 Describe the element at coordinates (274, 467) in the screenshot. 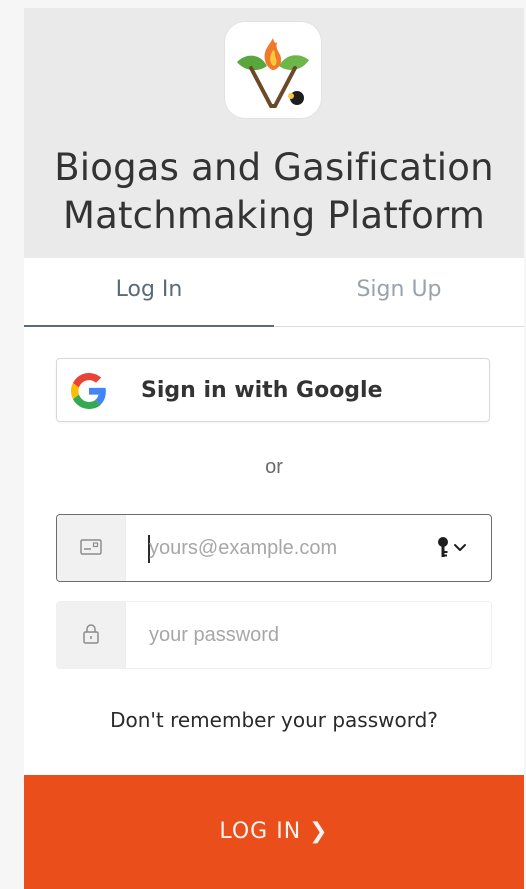

I see `or-separator: or` at that location.